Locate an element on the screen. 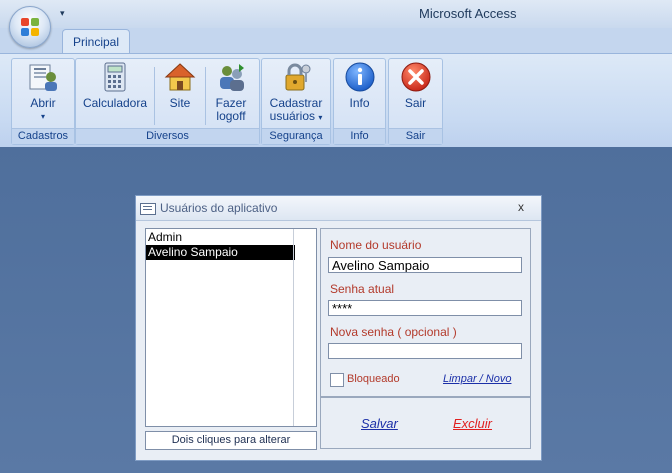 The image size is (672, 473). abrir-label: Abrir is located at coordinates (43, 103).